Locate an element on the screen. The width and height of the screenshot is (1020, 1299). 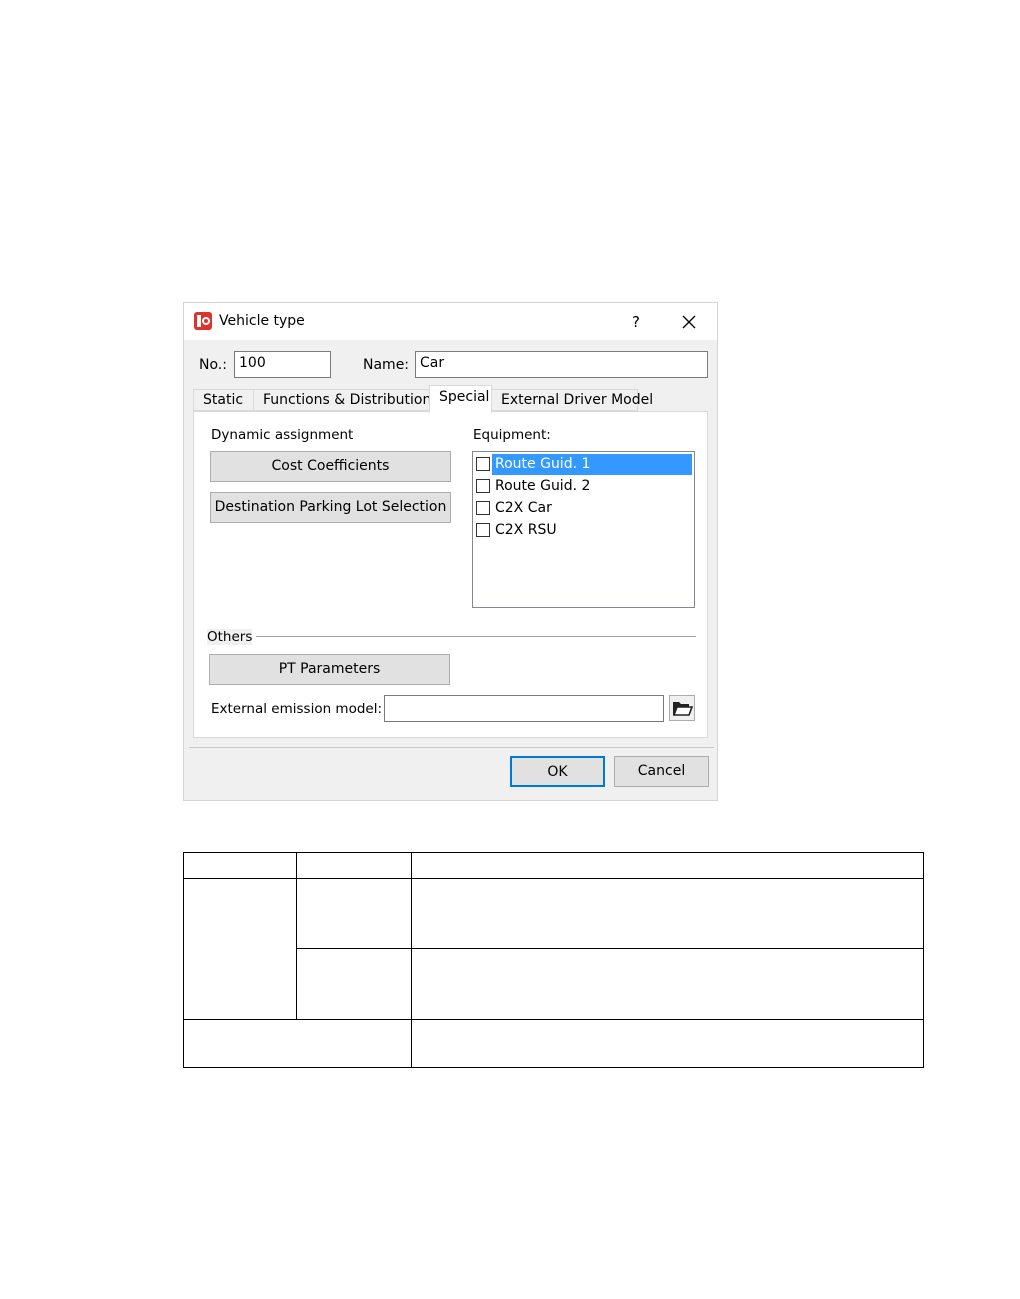
folder-open-icon is located at coordinates (683, 709).